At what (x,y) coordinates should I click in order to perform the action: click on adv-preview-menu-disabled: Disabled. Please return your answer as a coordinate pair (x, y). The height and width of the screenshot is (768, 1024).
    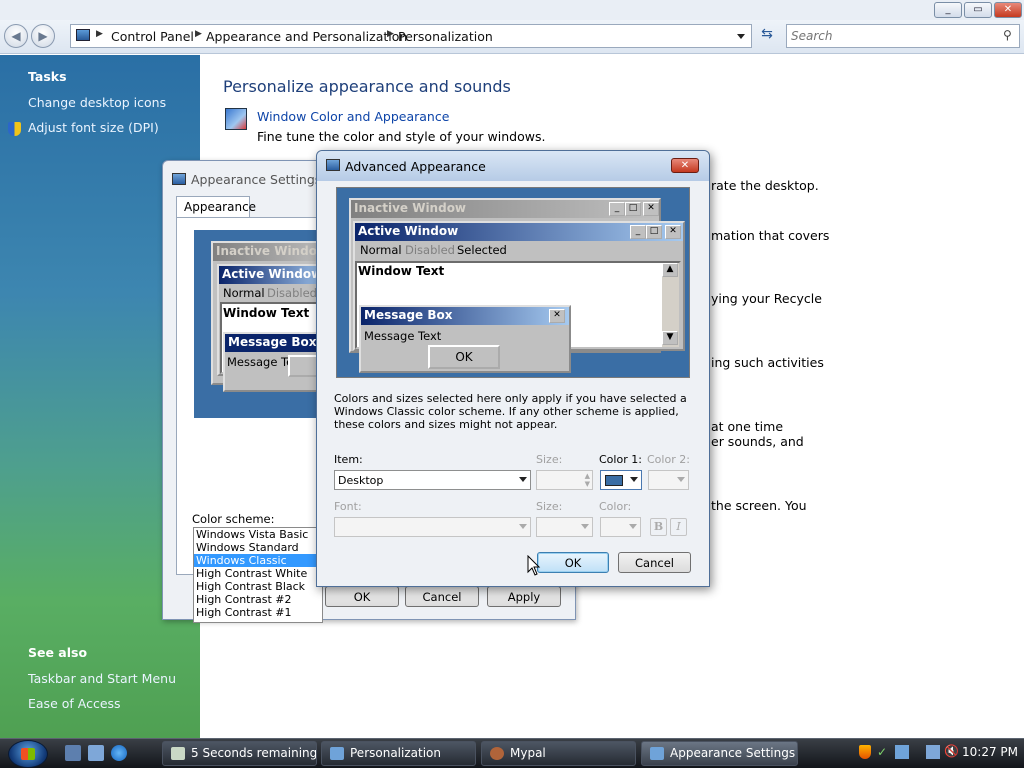
    Looking at the image, I should click on (430, 250).